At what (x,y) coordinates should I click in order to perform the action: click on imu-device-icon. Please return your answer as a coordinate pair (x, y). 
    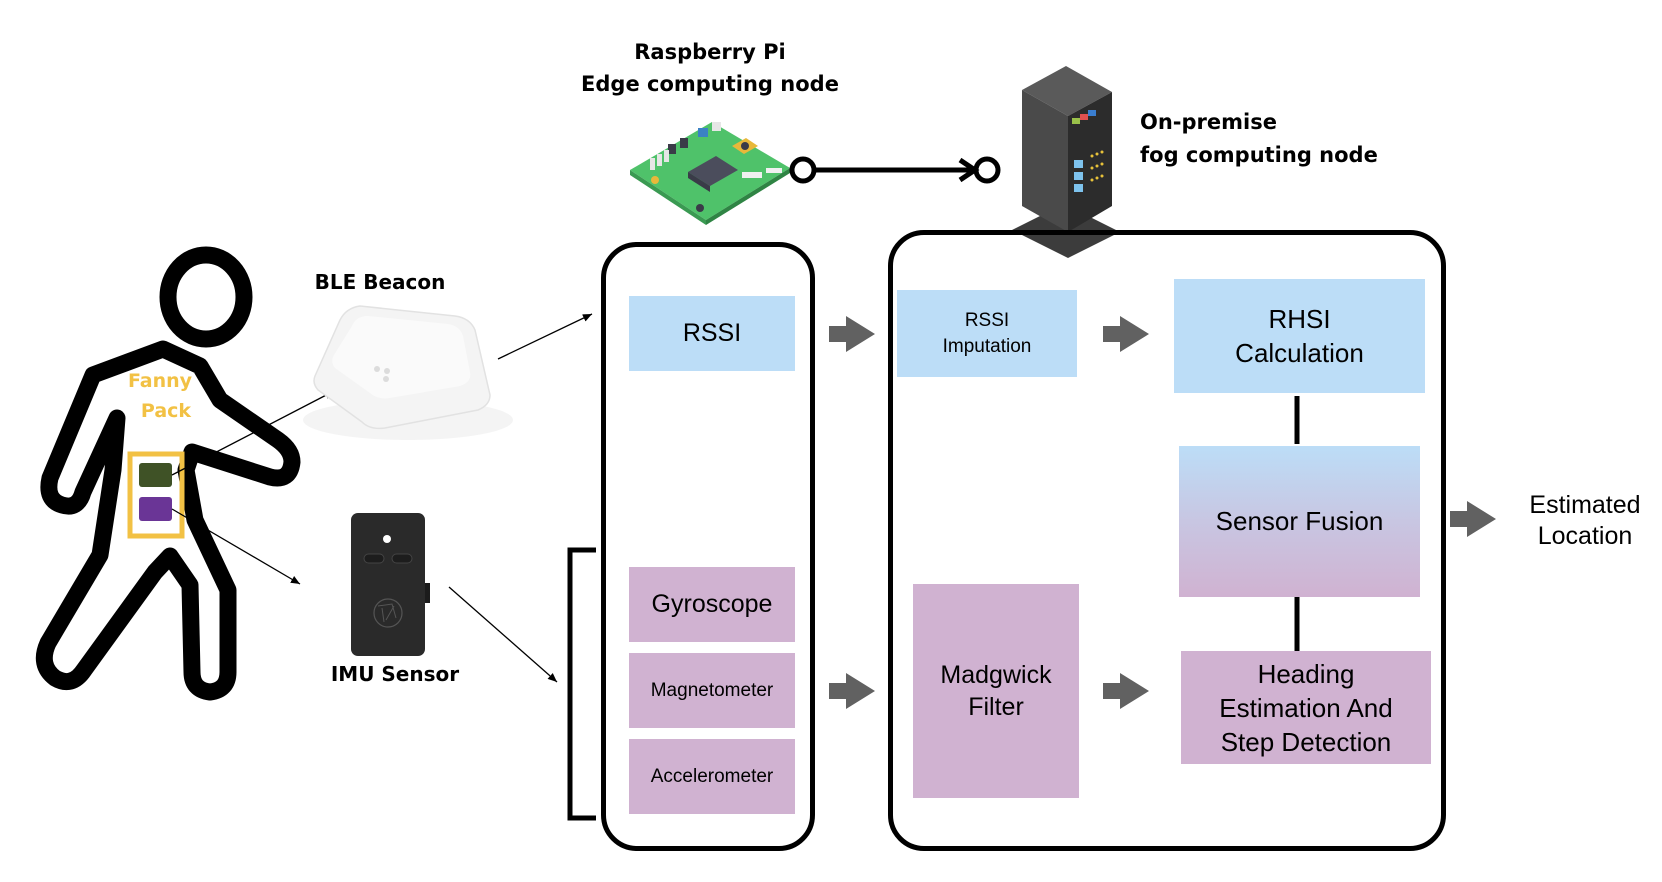
    Looking at the image, I should click on (155, 509).